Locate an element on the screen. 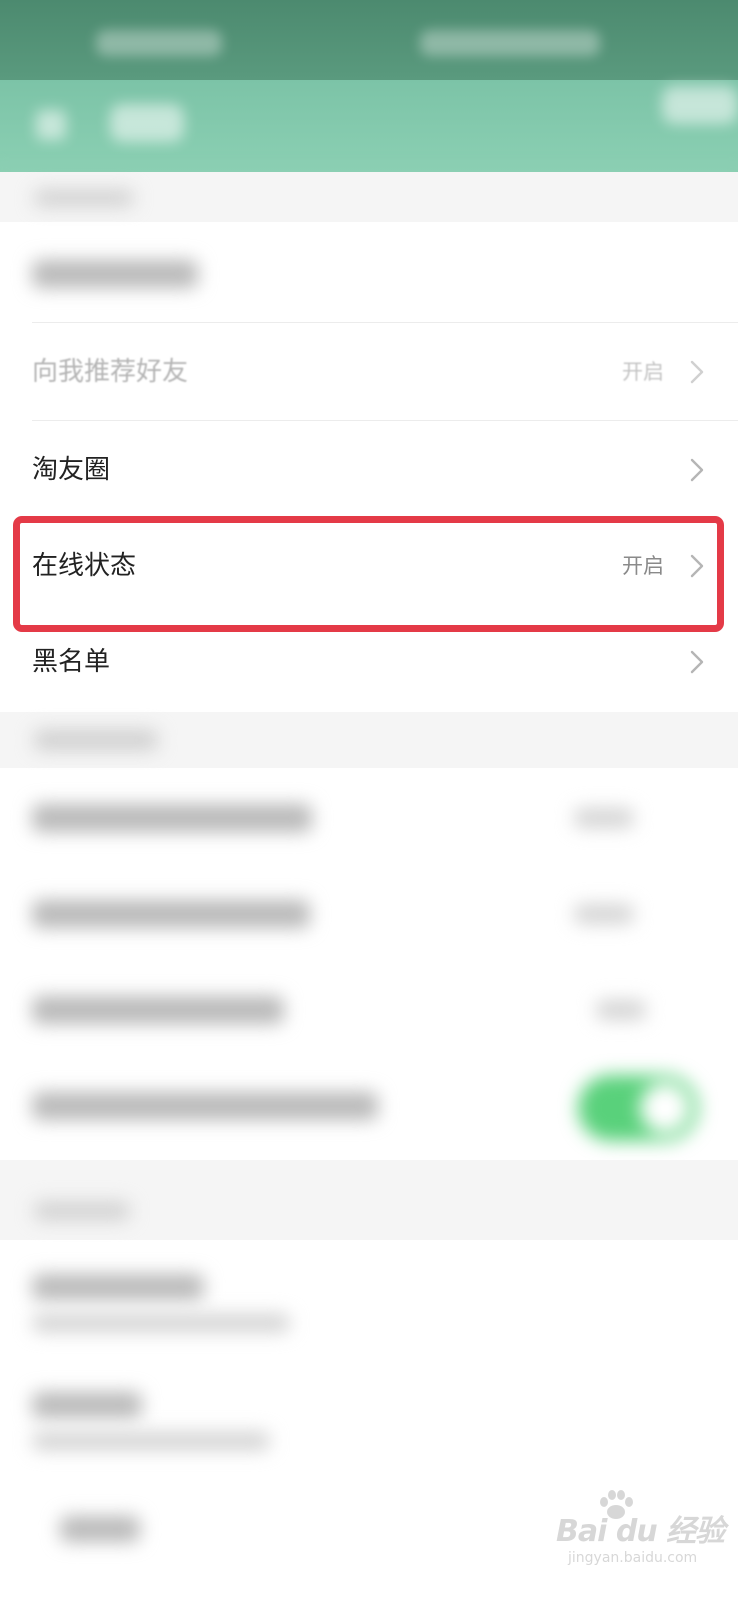  section-header-bottom is located at coordinates (369, 1200).